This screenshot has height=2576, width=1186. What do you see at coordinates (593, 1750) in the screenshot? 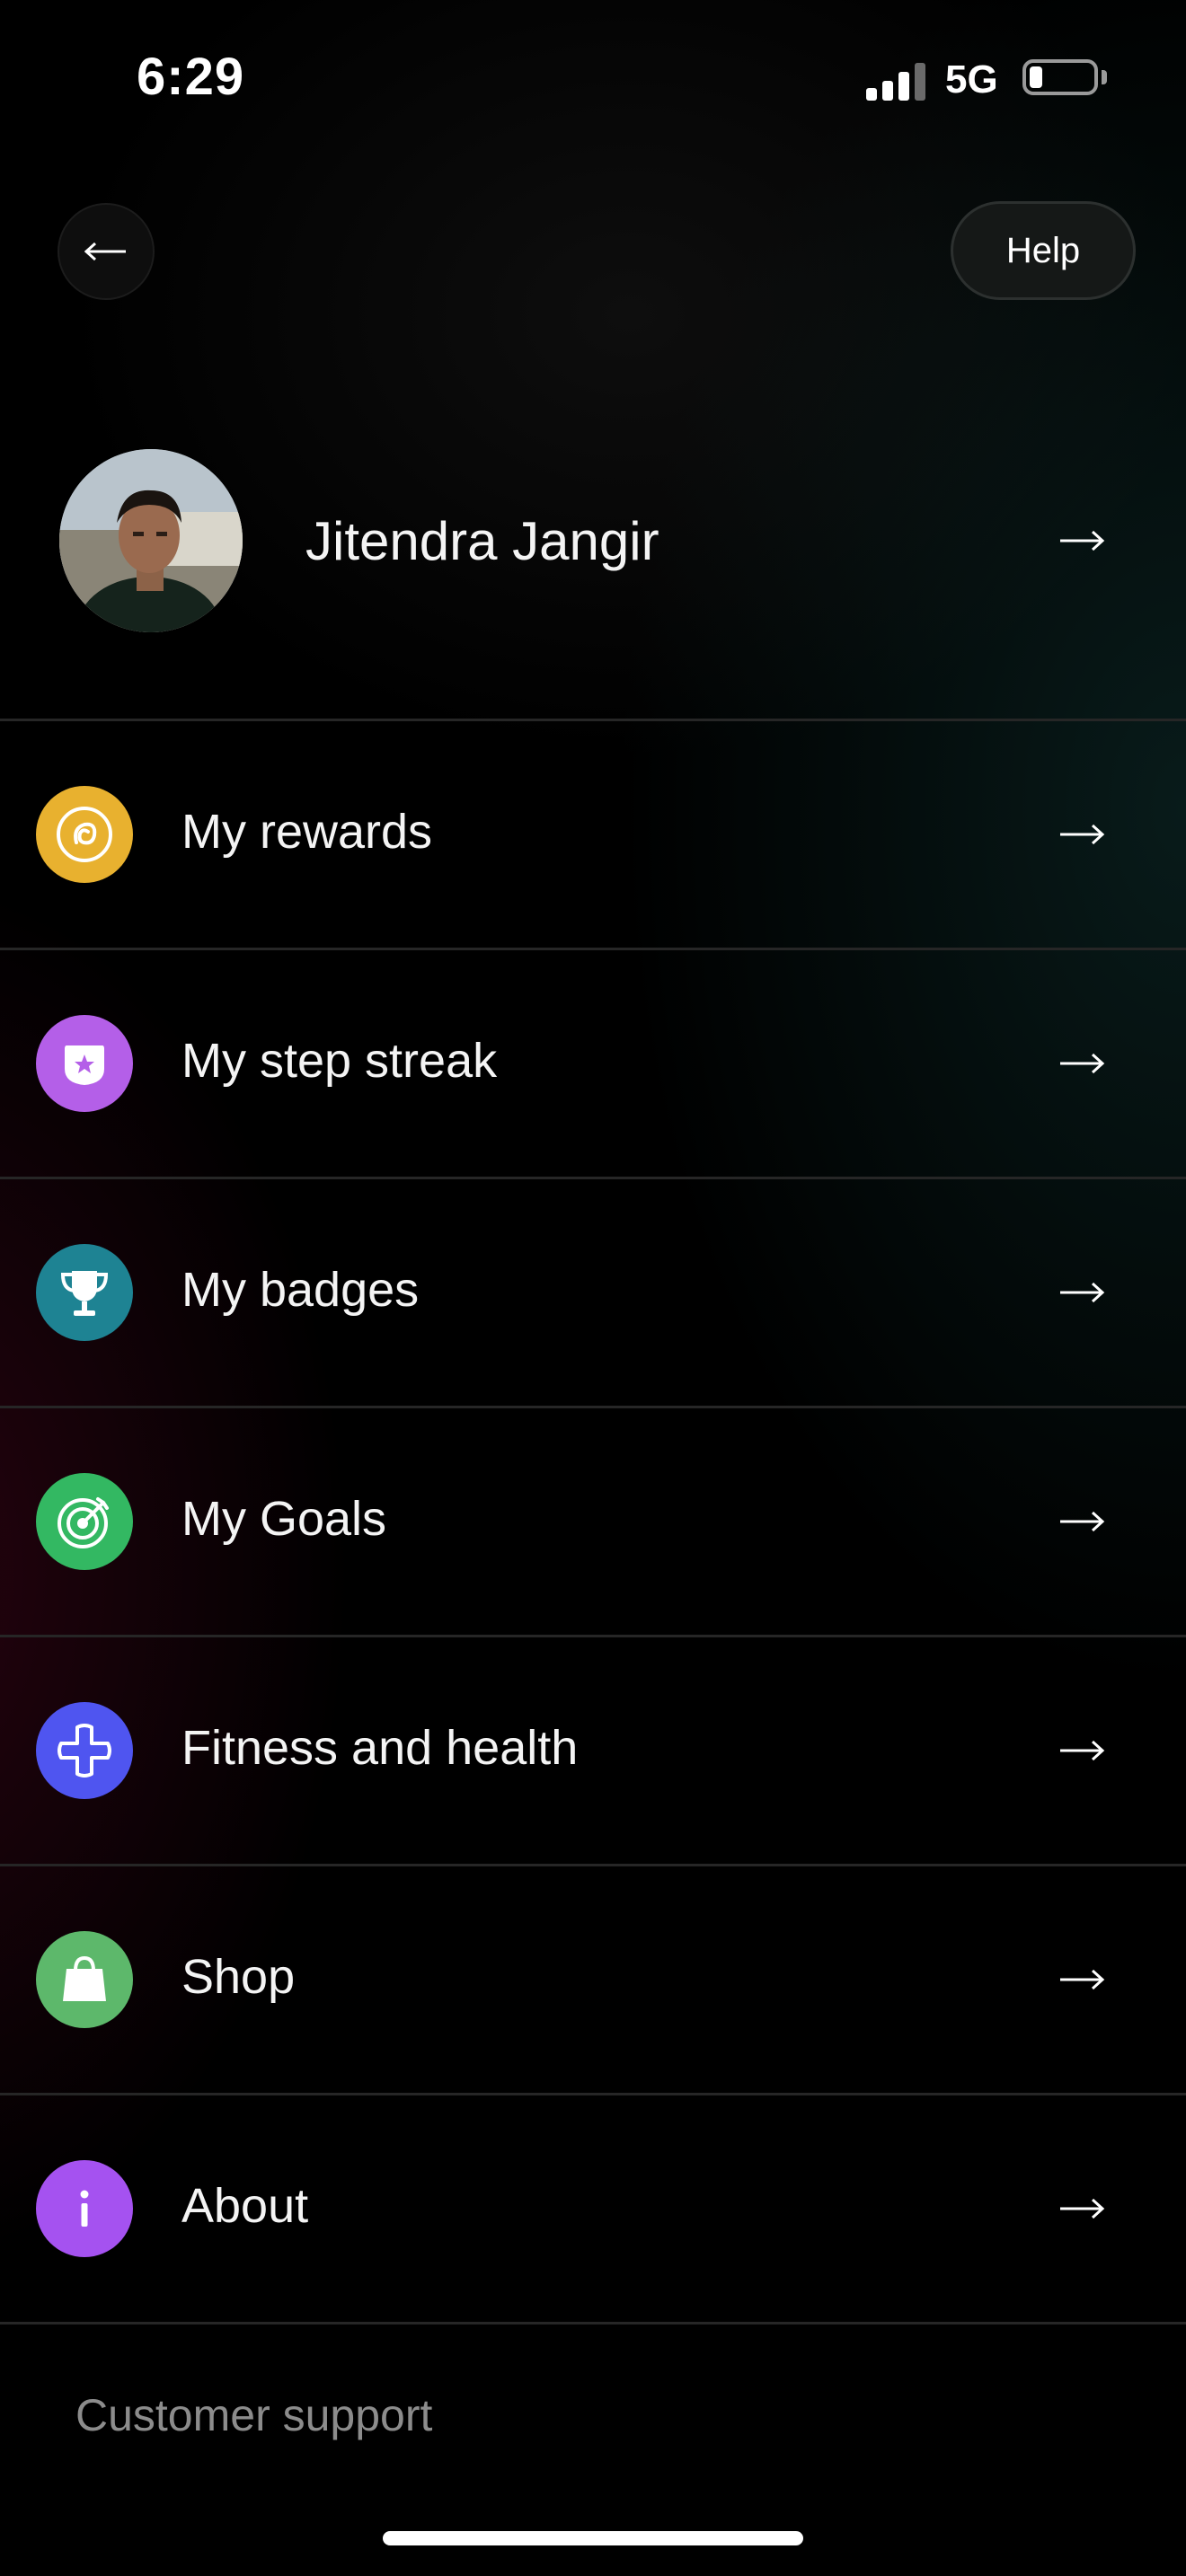
I see `menu-item-fitness-and-health: Fitness and health` at bounding box center [593, 1750].